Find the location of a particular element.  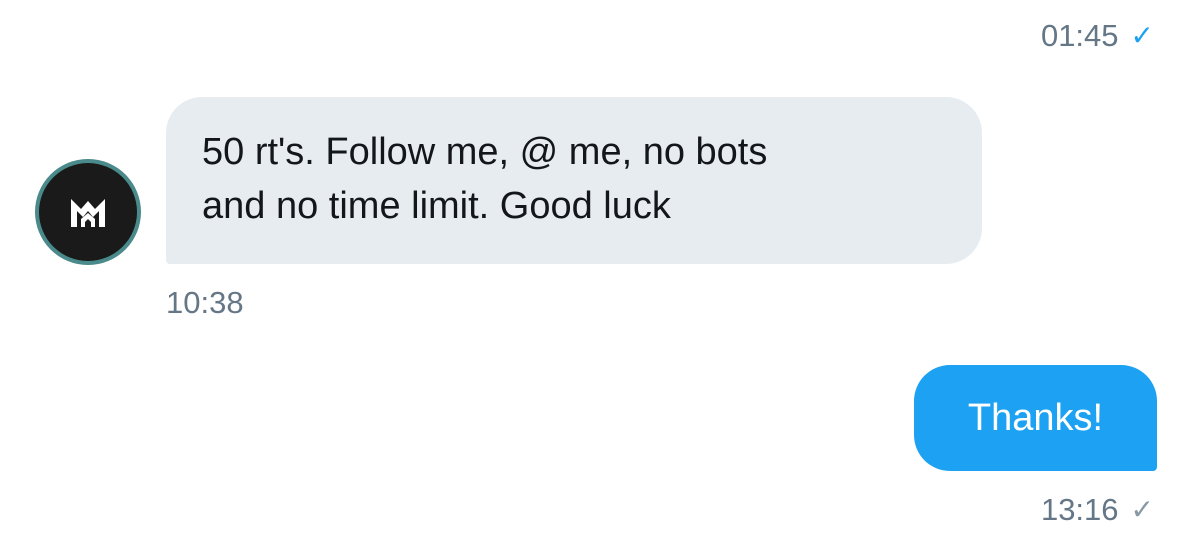

message-timestamp-top: 01:45 ✓ is located at coordinates (1097, 35).